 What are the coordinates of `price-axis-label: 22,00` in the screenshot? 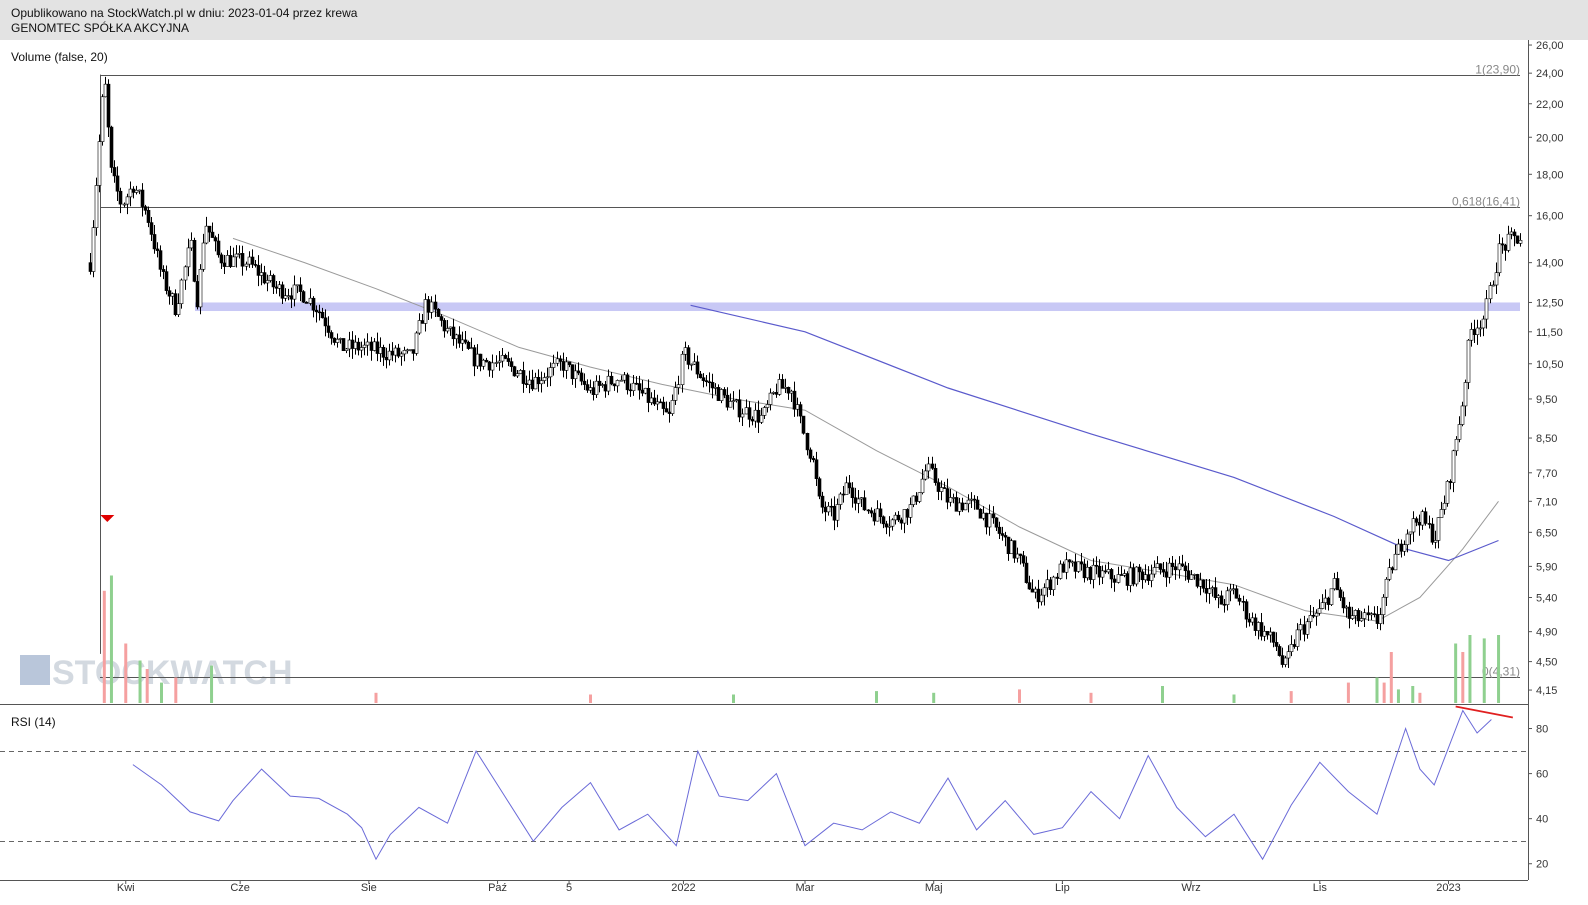 It's located at (1550, 105).